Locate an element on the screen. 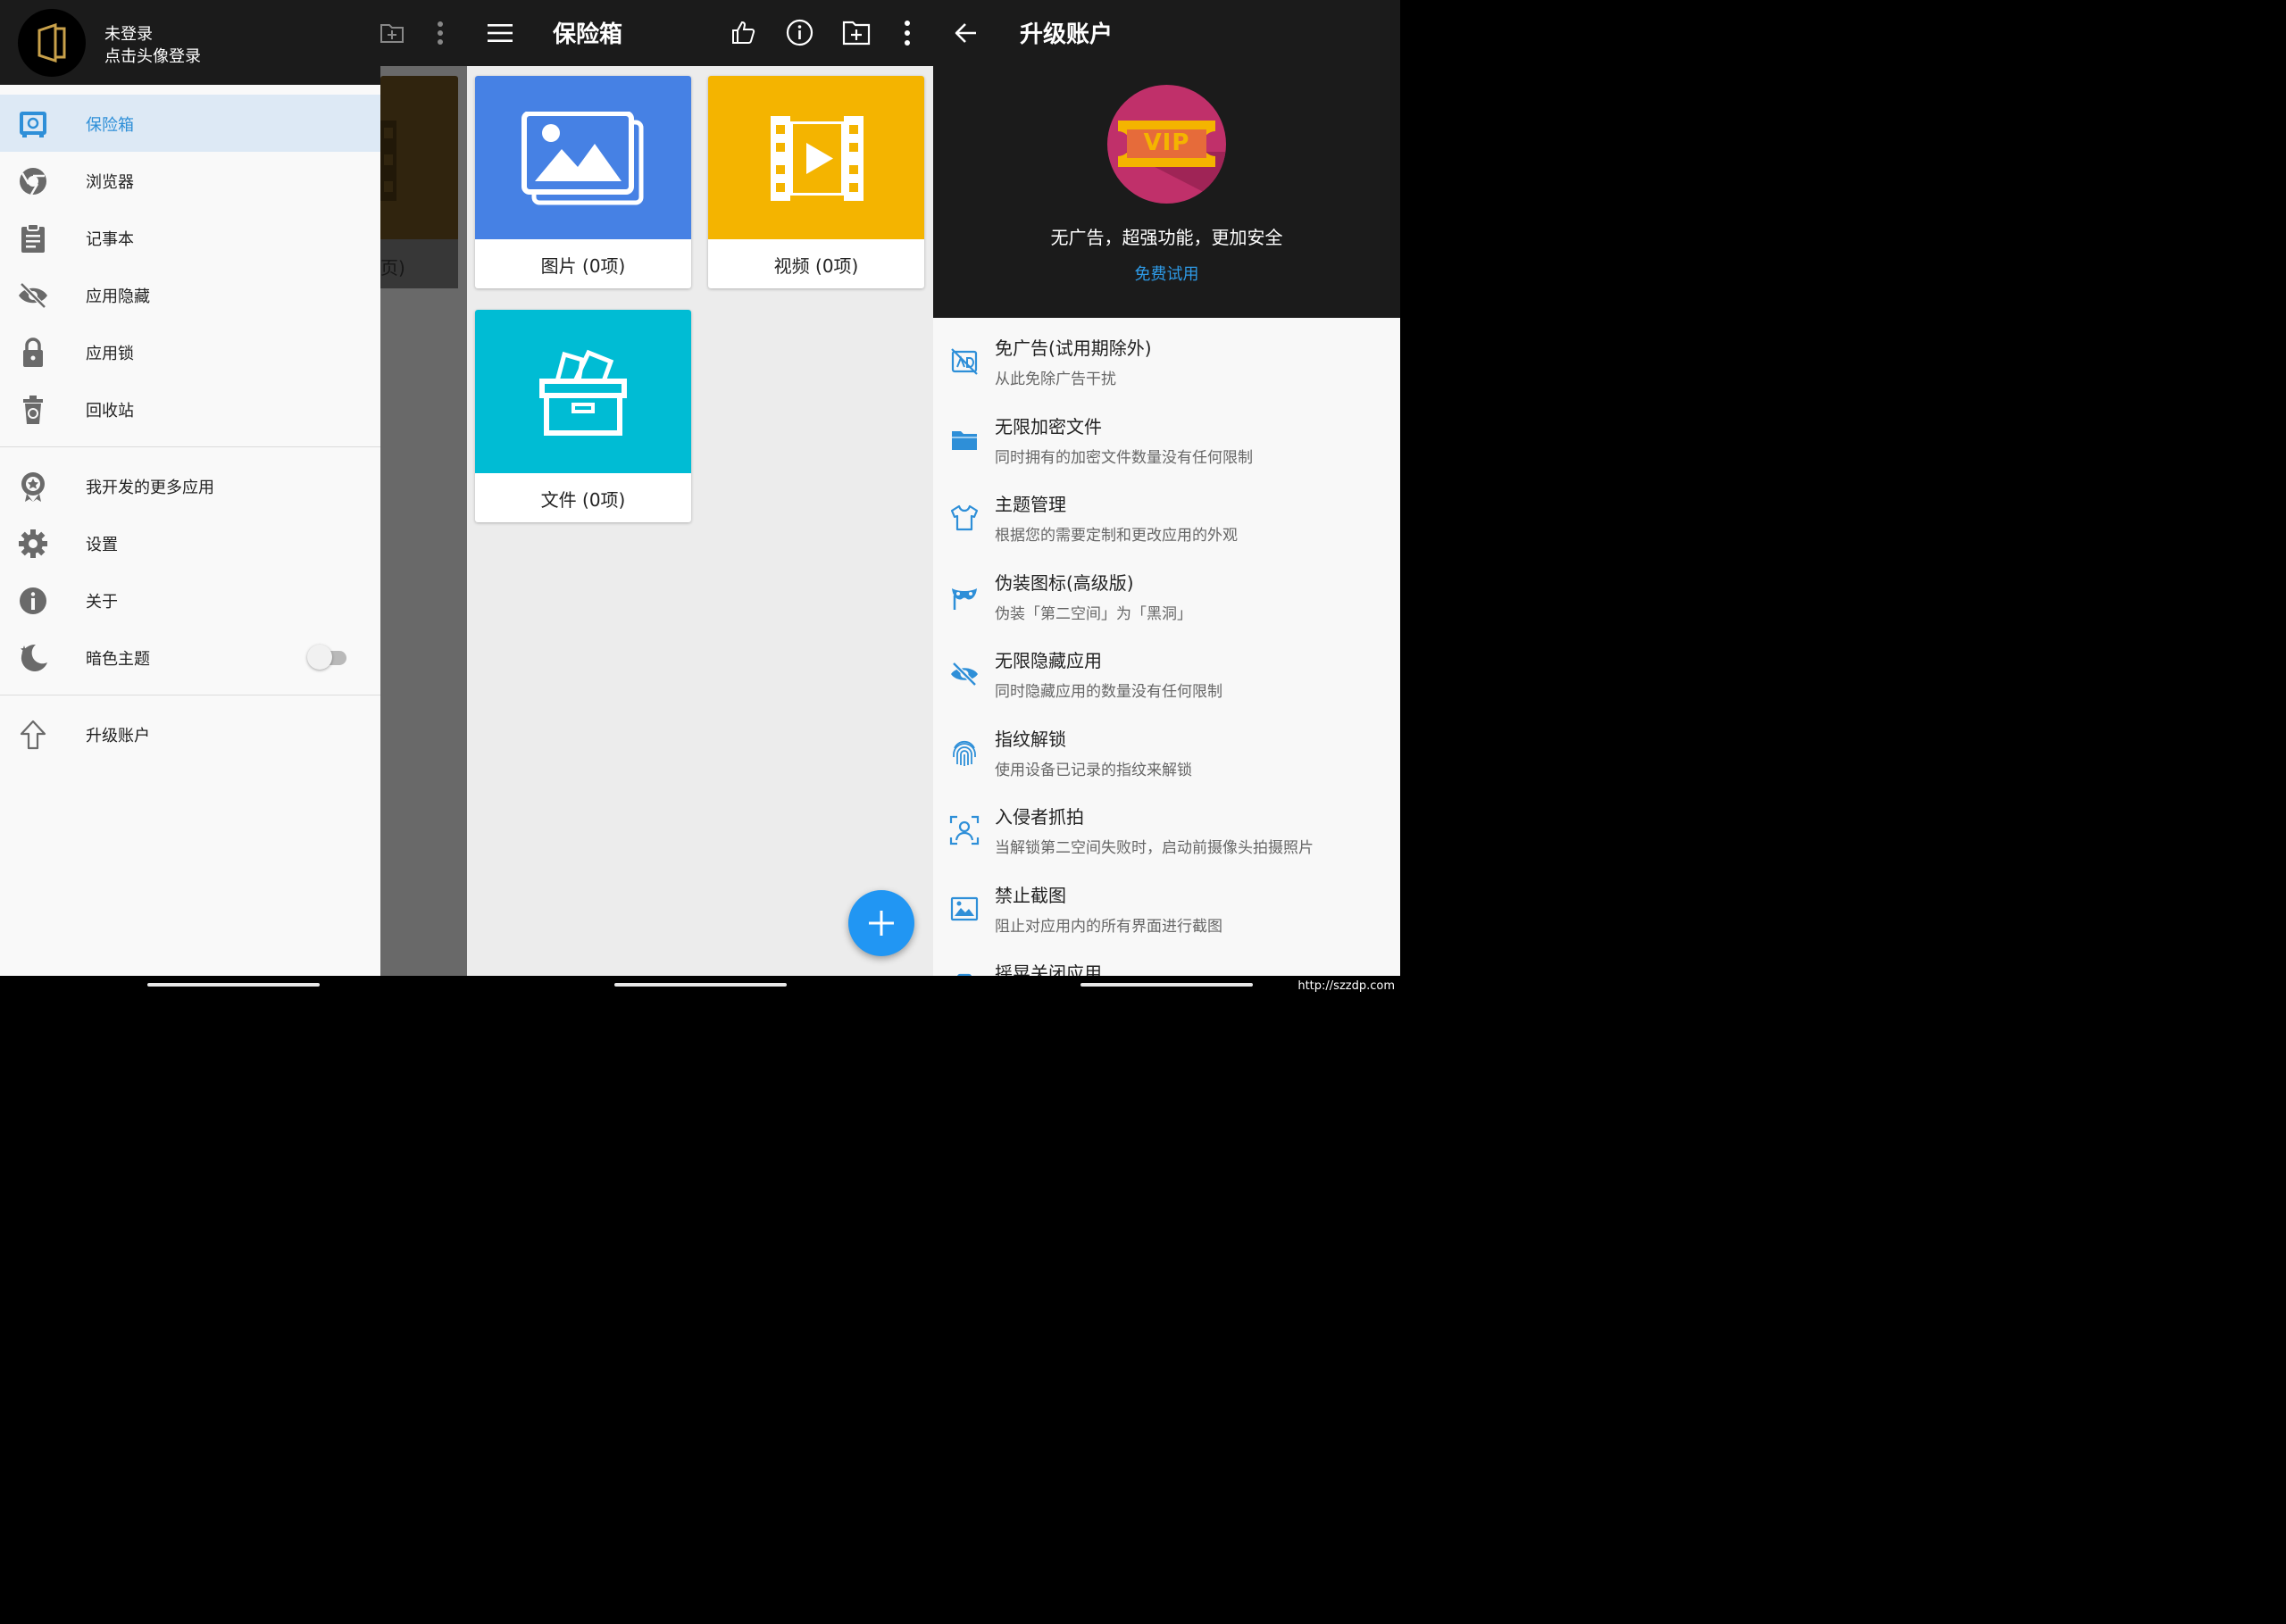 This screenshot has width=2286, height=1624. drawer-item-settings: 设置 is located at coordinates (190, 542).